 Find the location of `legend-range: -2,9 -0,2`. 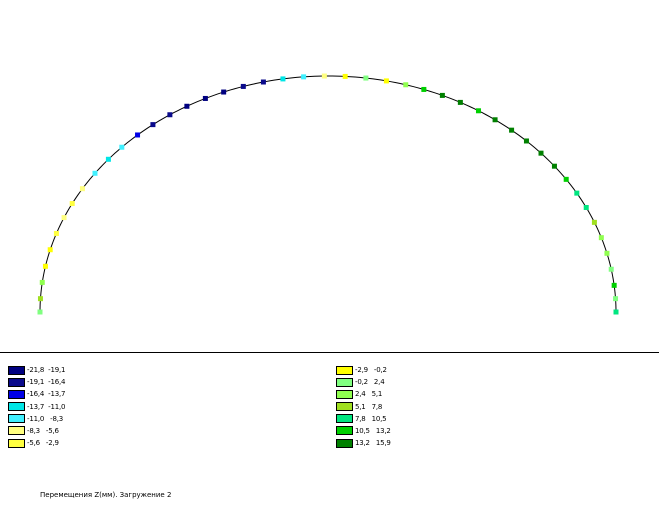

legend-range: -2,9 -0,2 is located at coordinates (371, 370).